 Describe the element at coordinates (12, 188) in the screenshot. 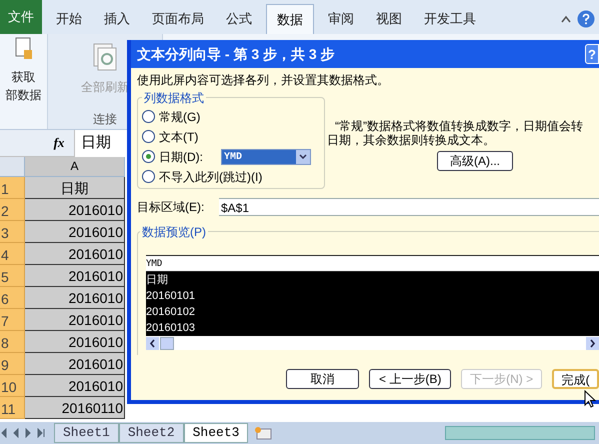

I see `row-header: 1` at that location.